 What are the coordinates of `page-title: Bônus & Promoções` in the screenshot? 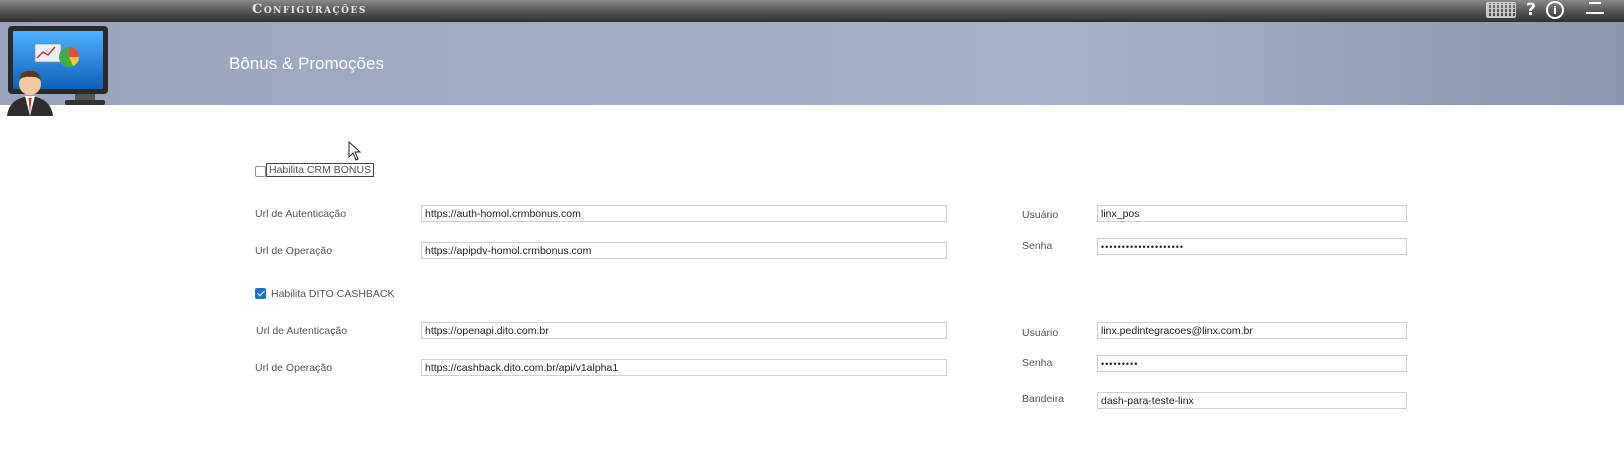 It's located at (306, 63).